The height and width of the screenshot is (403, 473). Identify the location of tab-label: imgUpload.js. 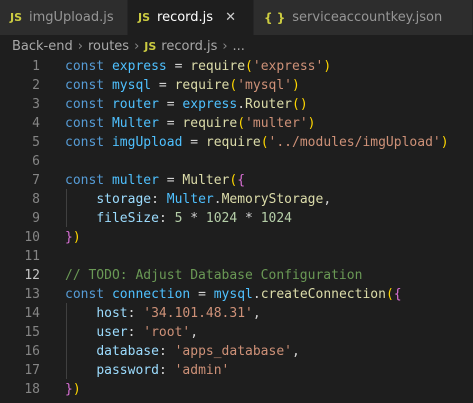
(71, 17).